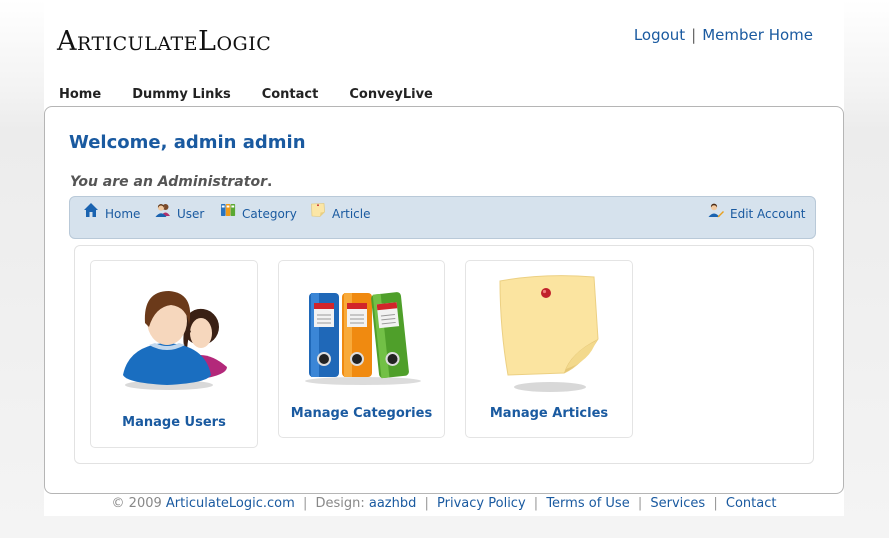 This screenshot has height=538, width=889. Describe the element at coordinates (361, 413) in the screenshot. I see `manage-categories-label: Manage Categories` at that location.